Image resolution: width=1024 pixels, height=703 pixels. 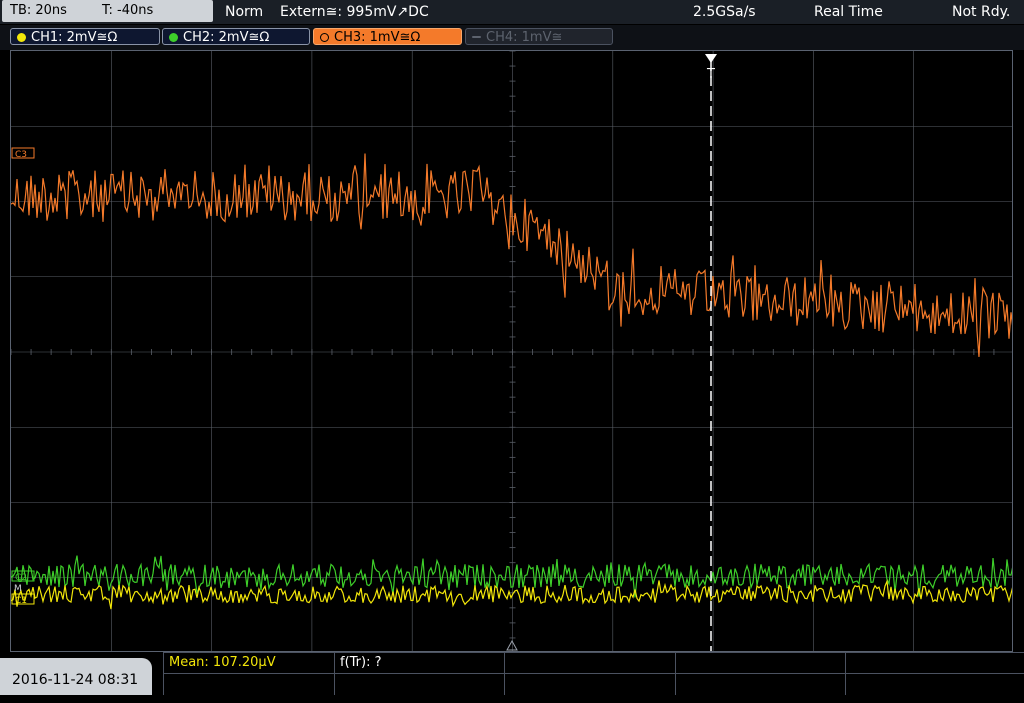 What do you see at coordinates (710, 74) in the screenshot?
I see `trigger-marker-label: T` at bounding box center [710, 74].